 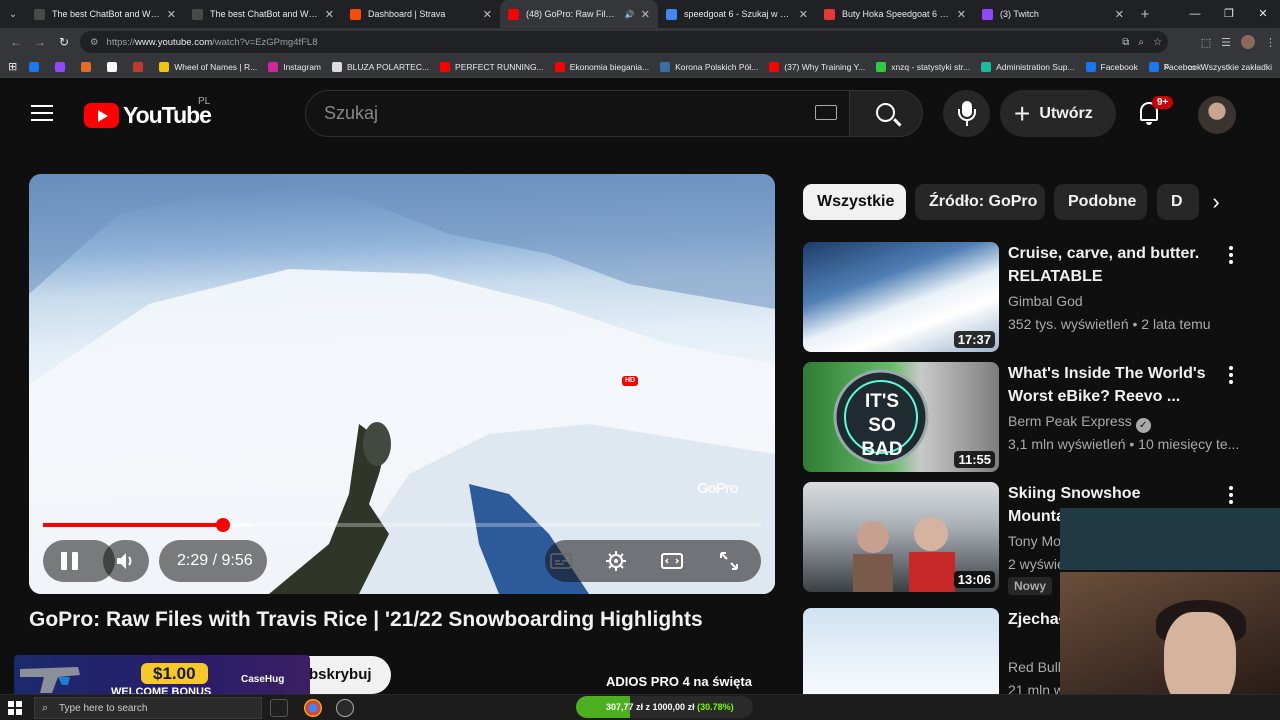 What do you see at coordinates (1045, 301) in the screenshot?
I see `channel-name: Gimbal God` at bounding box center [1045, 301].